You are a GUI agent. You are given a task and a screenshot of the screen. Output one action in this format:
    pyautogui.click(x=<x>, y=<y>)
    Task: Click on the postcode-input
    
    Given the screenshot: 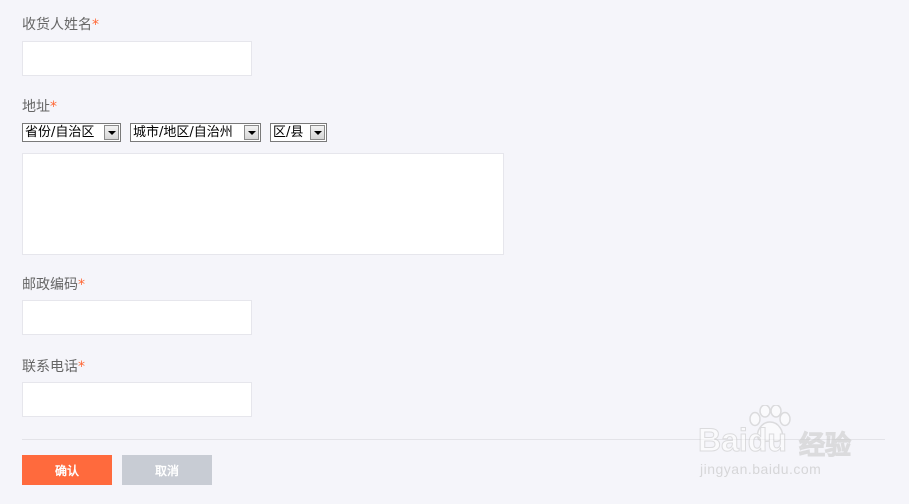 What is the action you would take?
    pyautogui.click(x=137, y=317)
    